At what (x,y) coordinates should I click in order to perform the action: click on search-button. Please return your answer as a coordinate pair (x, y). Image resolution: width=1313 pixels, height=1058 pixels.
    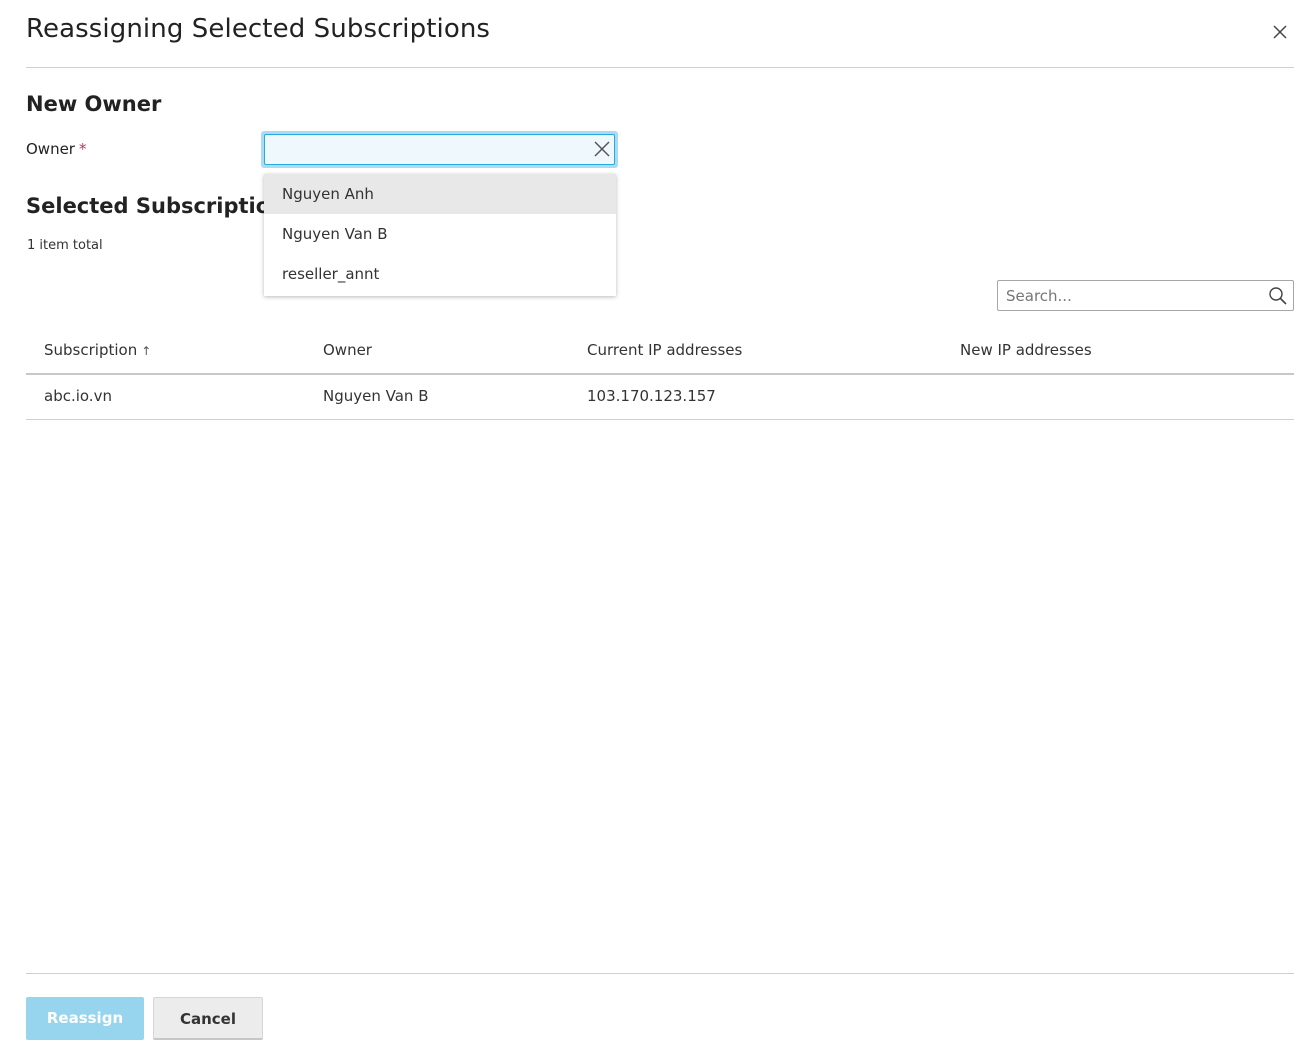
    Looking at the image, I should click on (1278, 296).